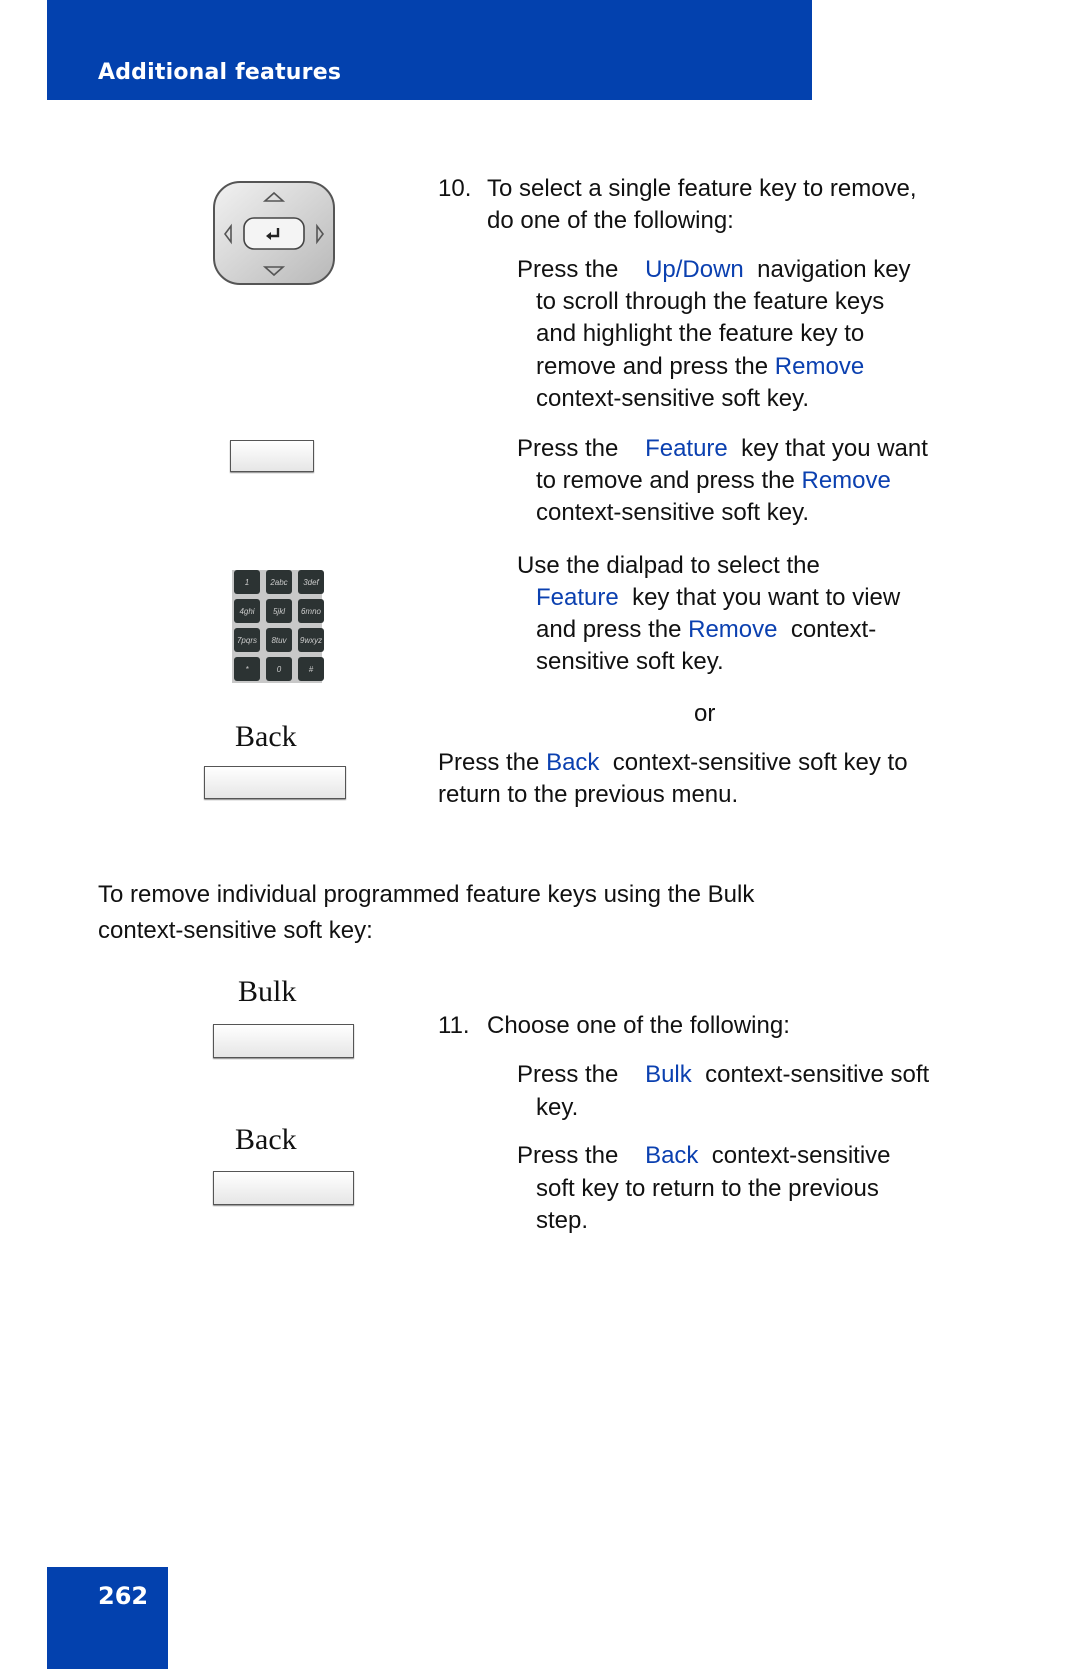 This screenshot has height=1669, width=1080. I want to click on option-updown: Press the Up/Down navigation key, so click(714, 269).